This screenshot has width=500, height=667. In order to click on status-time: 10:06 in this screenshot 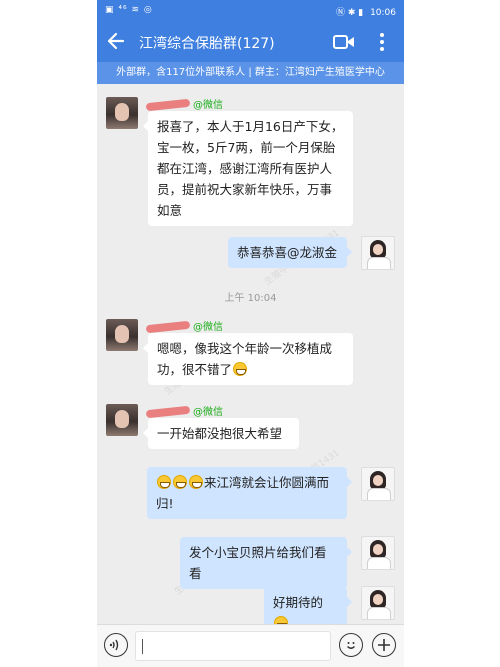, I will do `click(383, 13)`.